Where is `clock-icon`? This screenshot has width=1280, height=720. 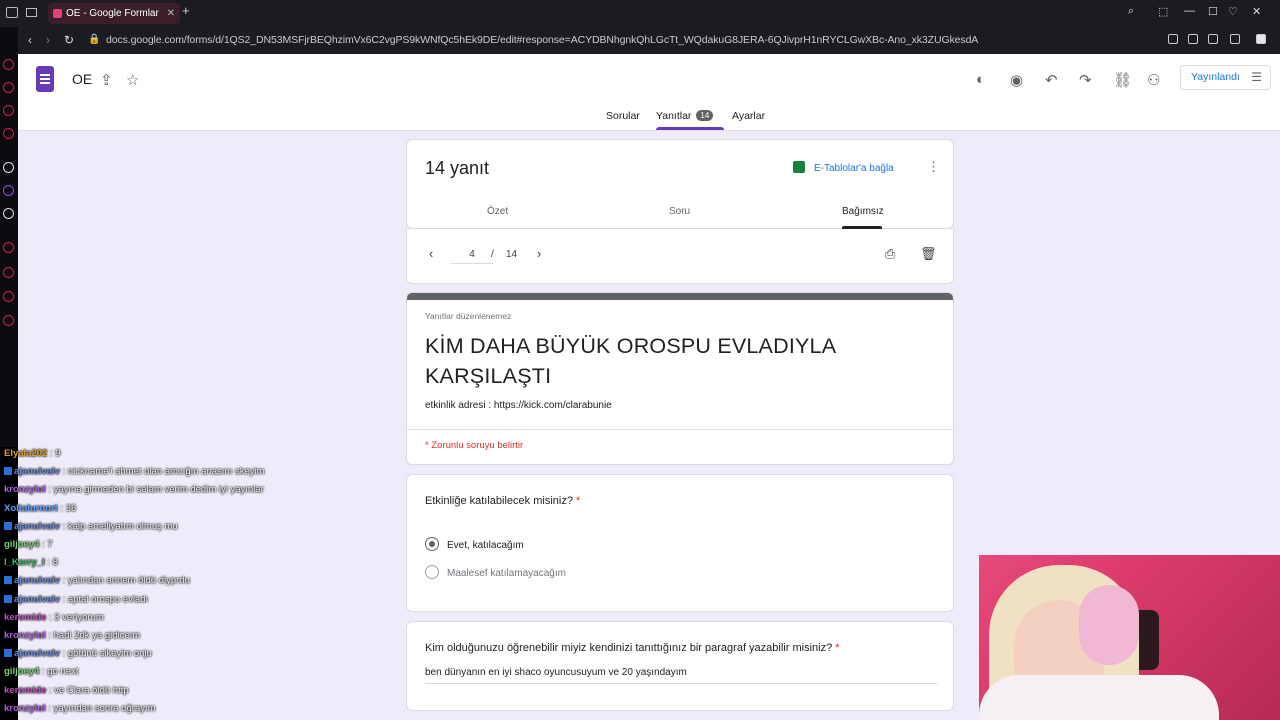 clock-icon is located at coordinates (8, 272).